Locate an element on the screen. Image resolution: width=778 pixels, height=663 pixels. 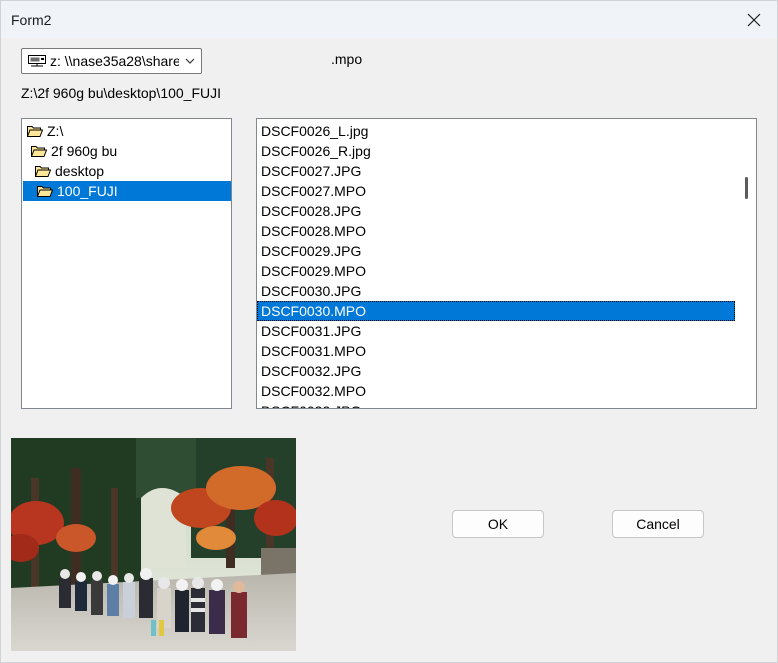
file-list-item: DSCF0031.MPO is located at coordinates (496, 351).